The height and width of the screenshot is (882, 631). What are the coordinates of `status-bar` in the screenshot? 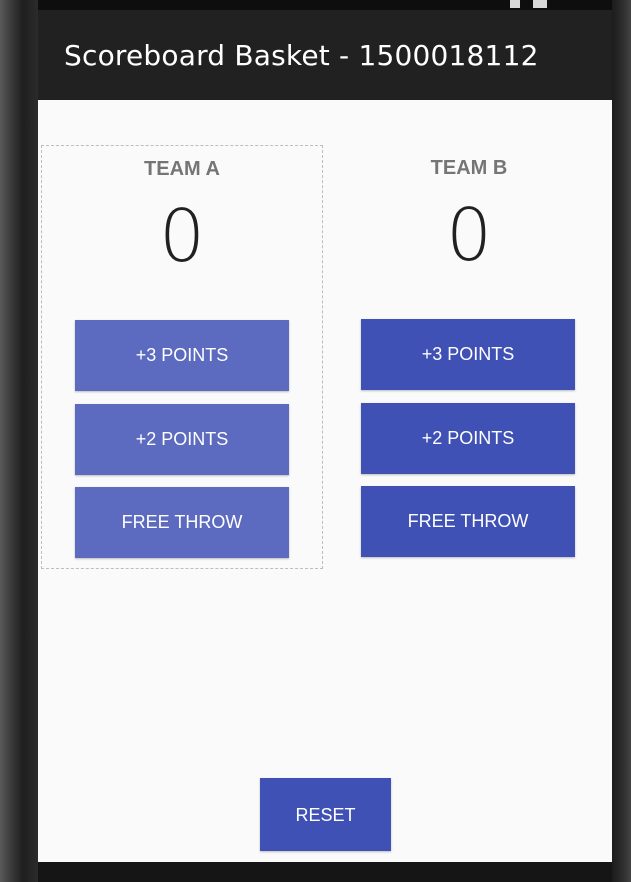 It's located at (325, 5).